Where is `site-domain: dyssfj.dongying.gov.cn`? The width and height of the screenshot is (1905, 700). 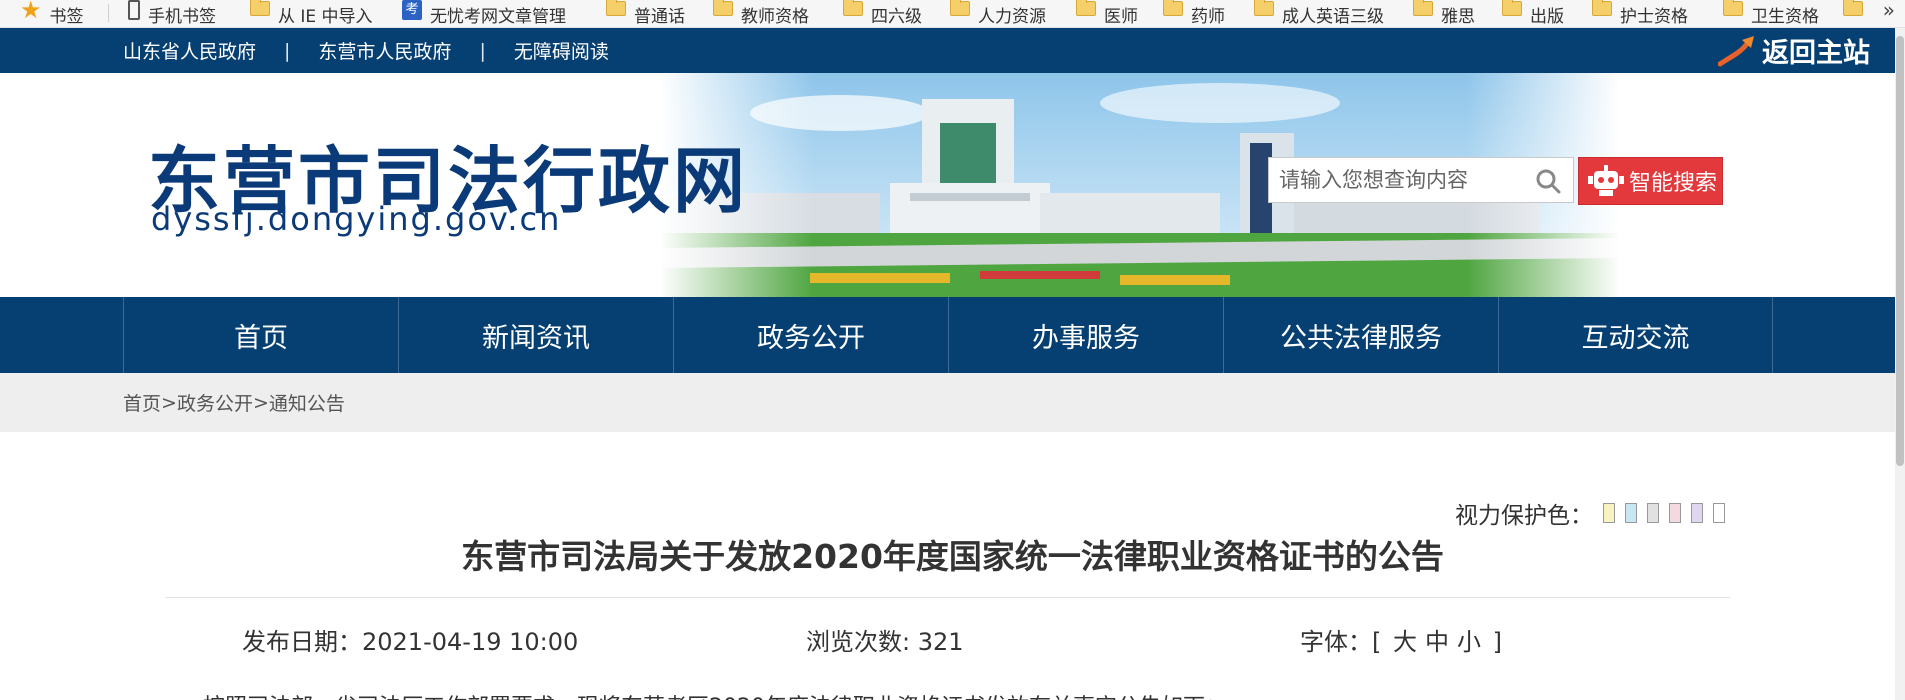
site-domain: dyssfj.dongying.gov.cn is located at coordinates (356, 219).